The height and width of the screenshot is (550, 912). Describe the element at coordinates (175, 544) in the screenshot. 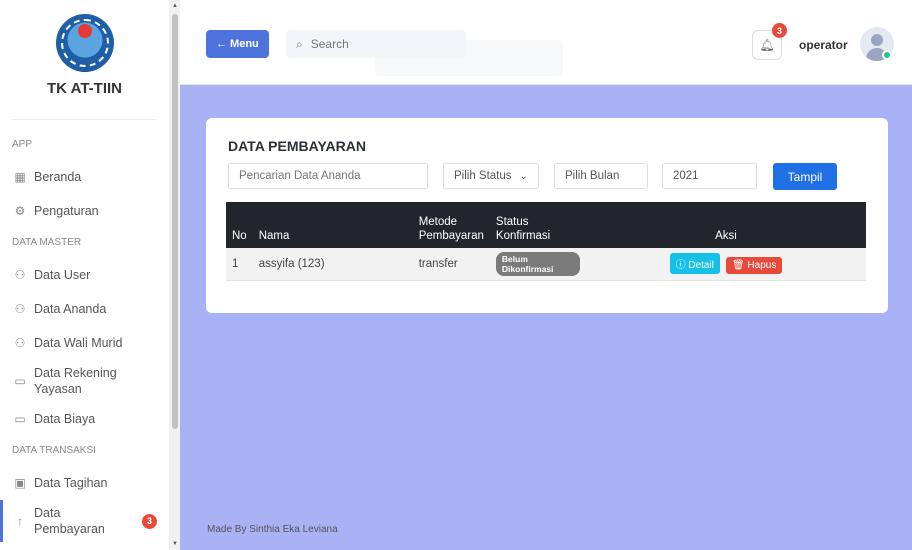

I see `scroll-down-icon: ▼` at that location.